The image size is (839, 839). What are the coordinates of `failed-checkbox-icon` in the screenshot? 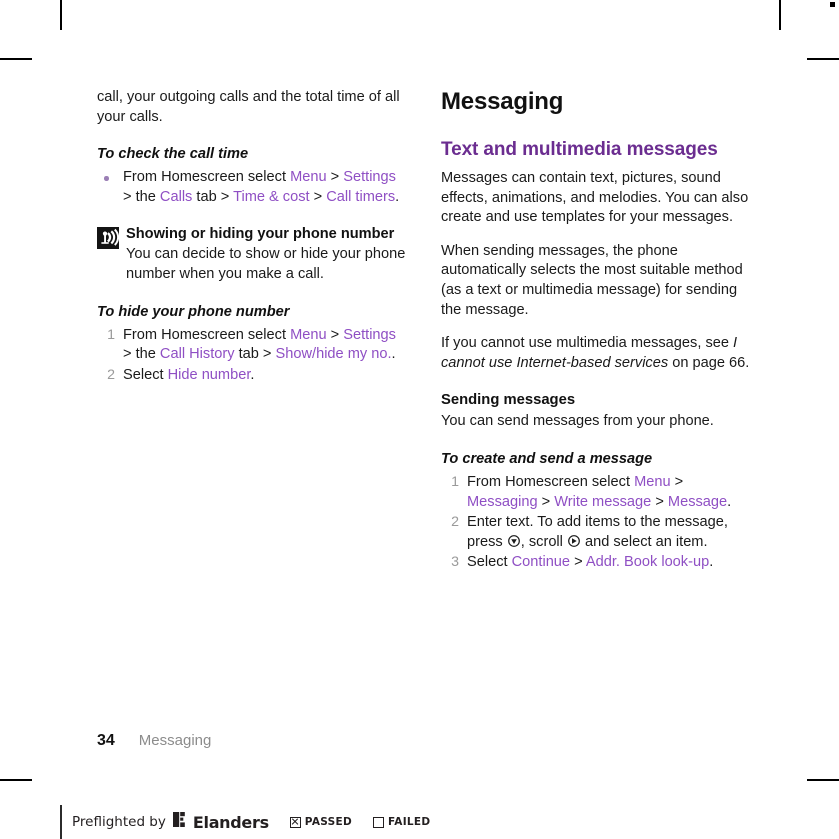 It's located at (378, 822).